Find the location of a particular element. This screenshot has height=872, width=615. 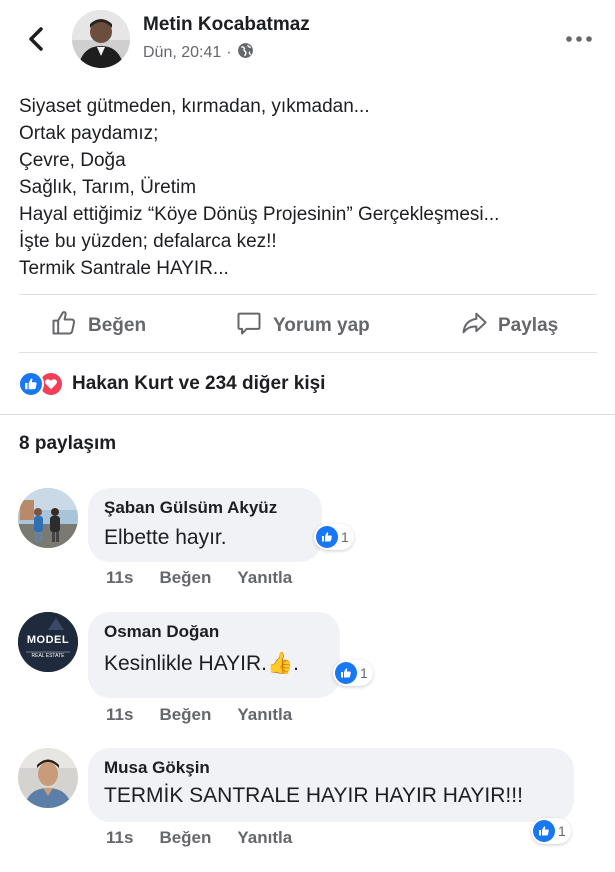

post-header: Metin Kocabatmaz Dün, 20:41 · is located at coordinates (307, 39).